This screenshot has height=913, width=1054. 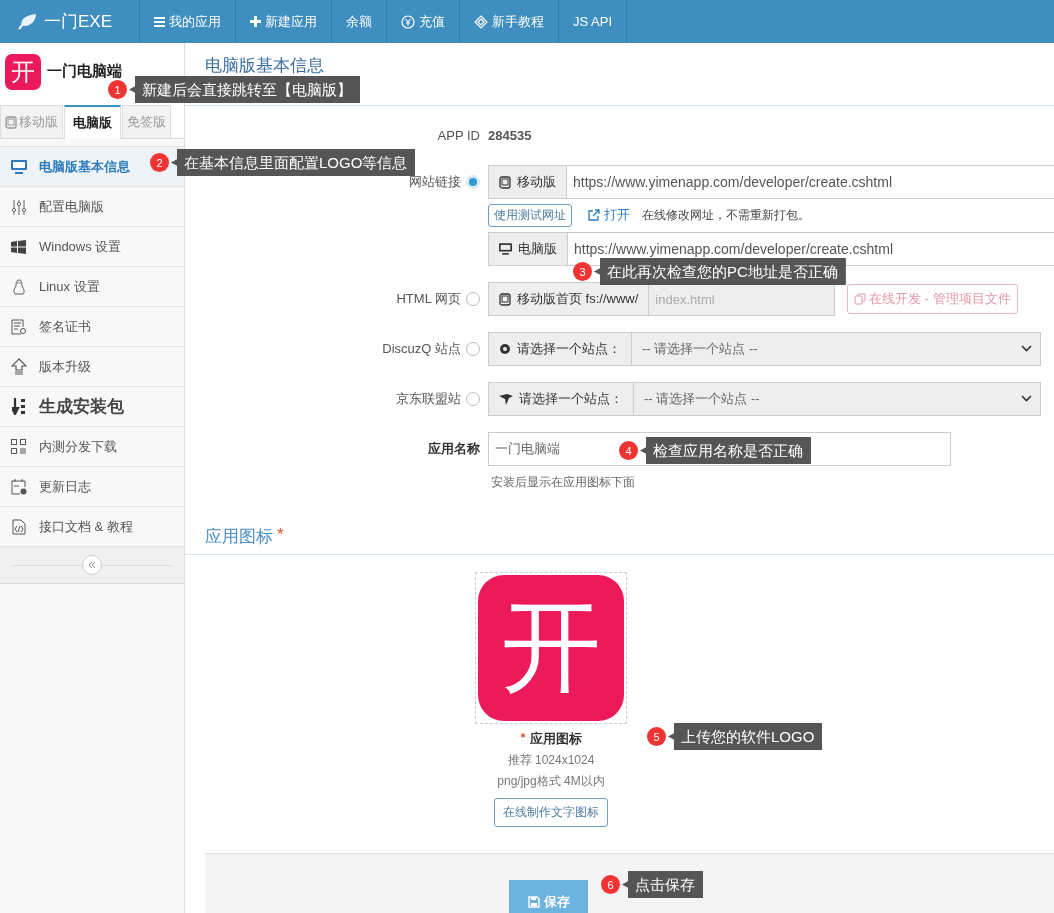 I want to click on save-icon, so click(x=533, y=902).